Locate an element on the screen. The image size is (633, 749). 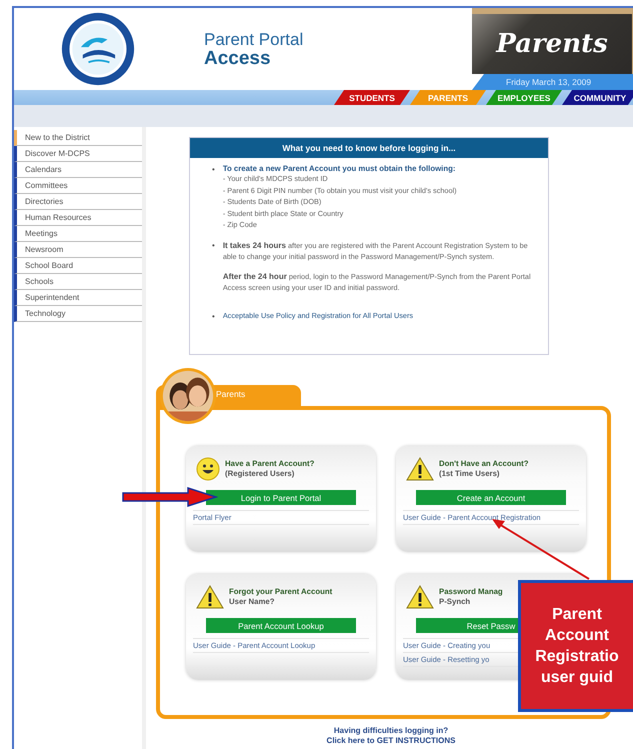
sidebar-item: Schools is located at coordinates (78, 282).